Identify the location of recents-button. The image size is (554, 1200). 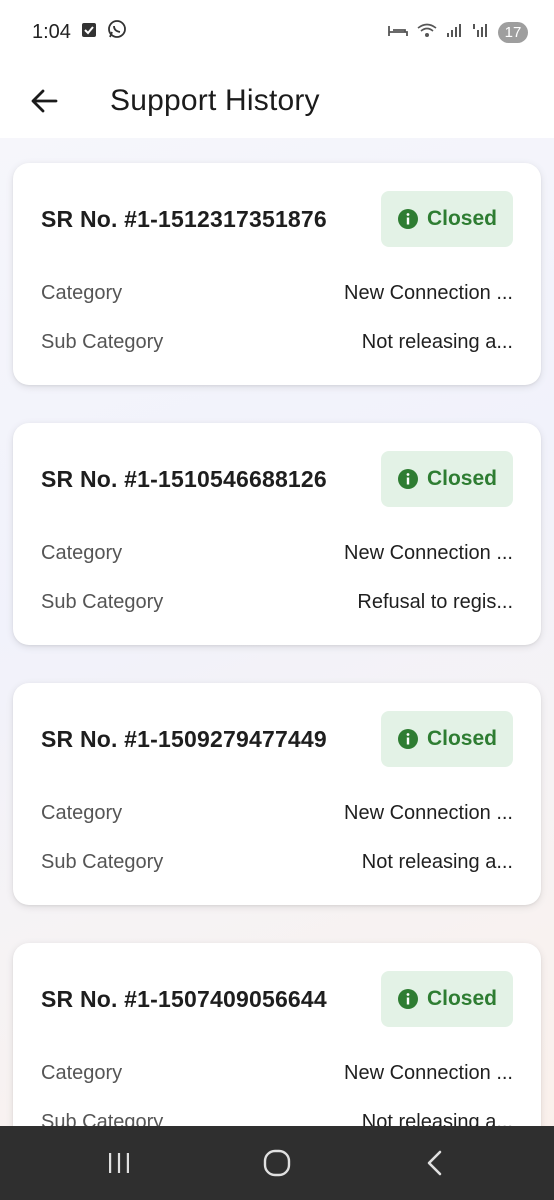
(119, 1163).